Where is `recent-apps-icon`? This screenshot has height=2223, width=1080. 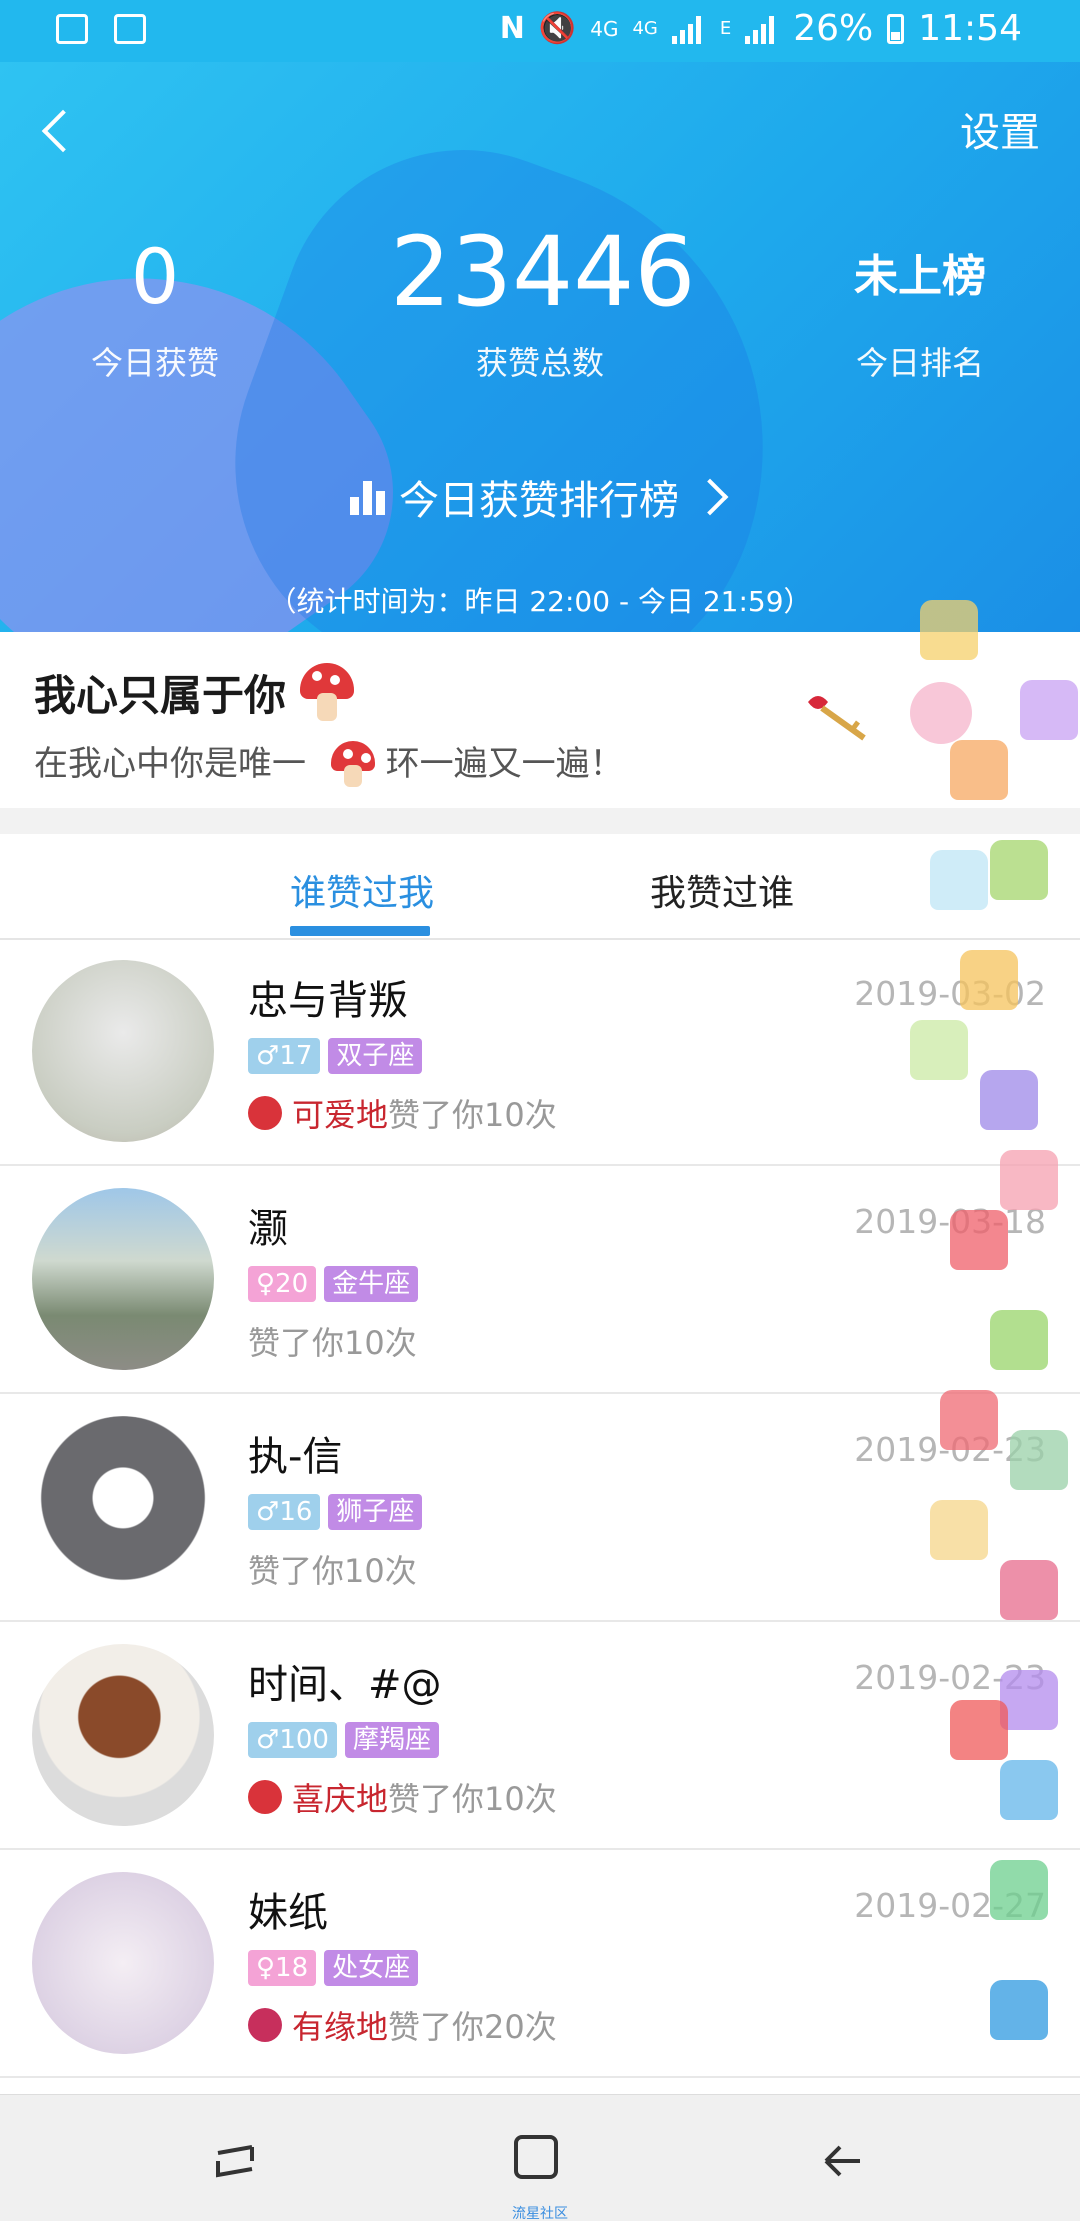
recent-apps-icon is located at coordinates (235, 2161).